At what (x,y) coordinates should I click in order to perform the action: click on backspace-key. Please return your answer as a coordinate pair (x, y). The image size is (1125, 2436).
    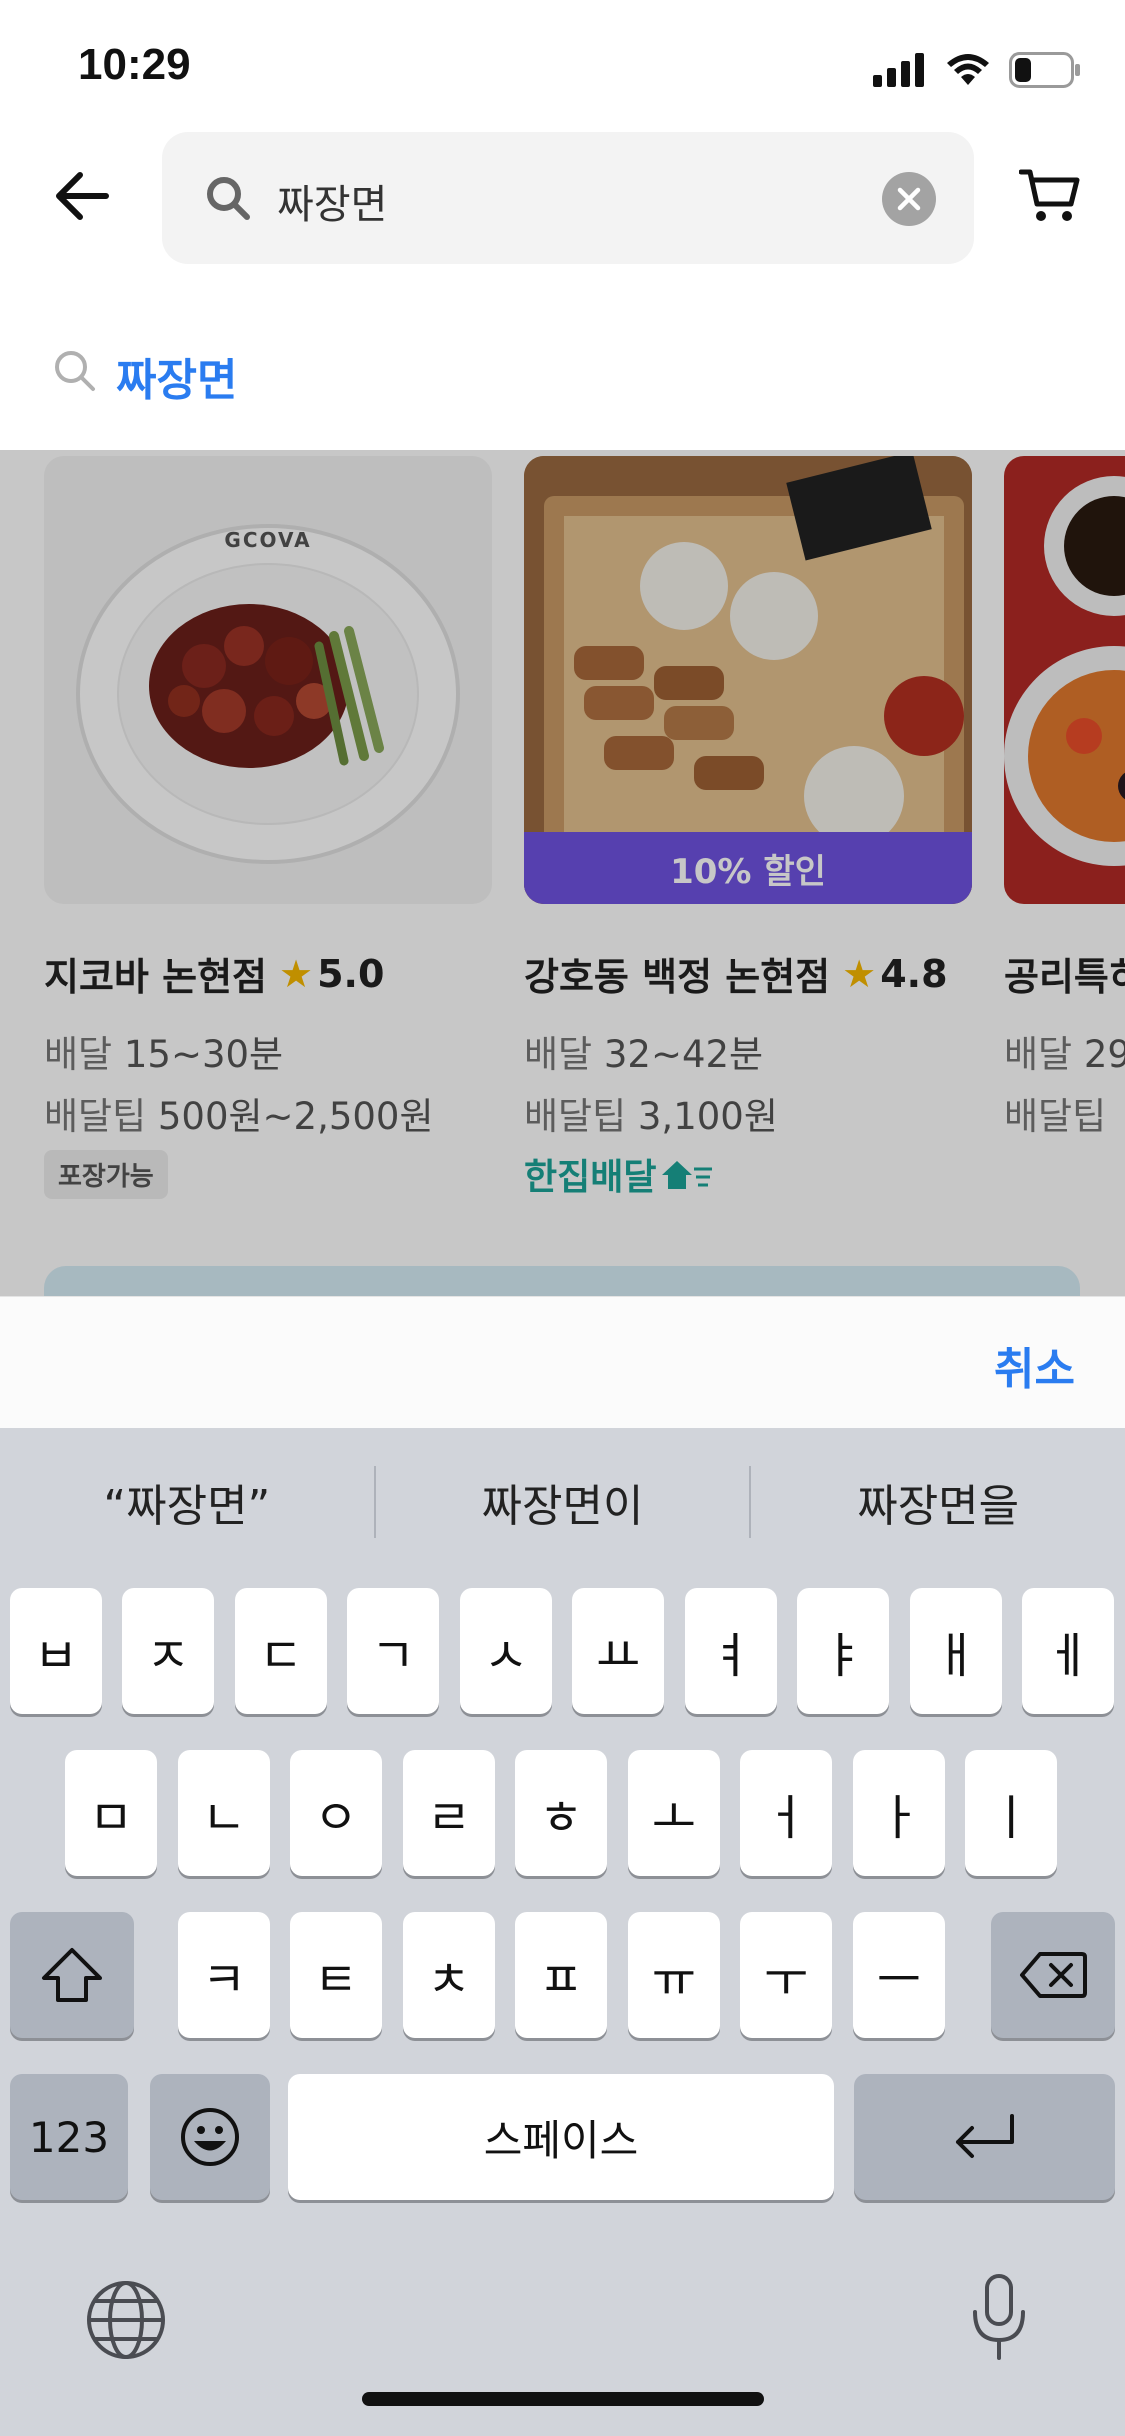
    Looking at the image, I should click on (1053, 1975).